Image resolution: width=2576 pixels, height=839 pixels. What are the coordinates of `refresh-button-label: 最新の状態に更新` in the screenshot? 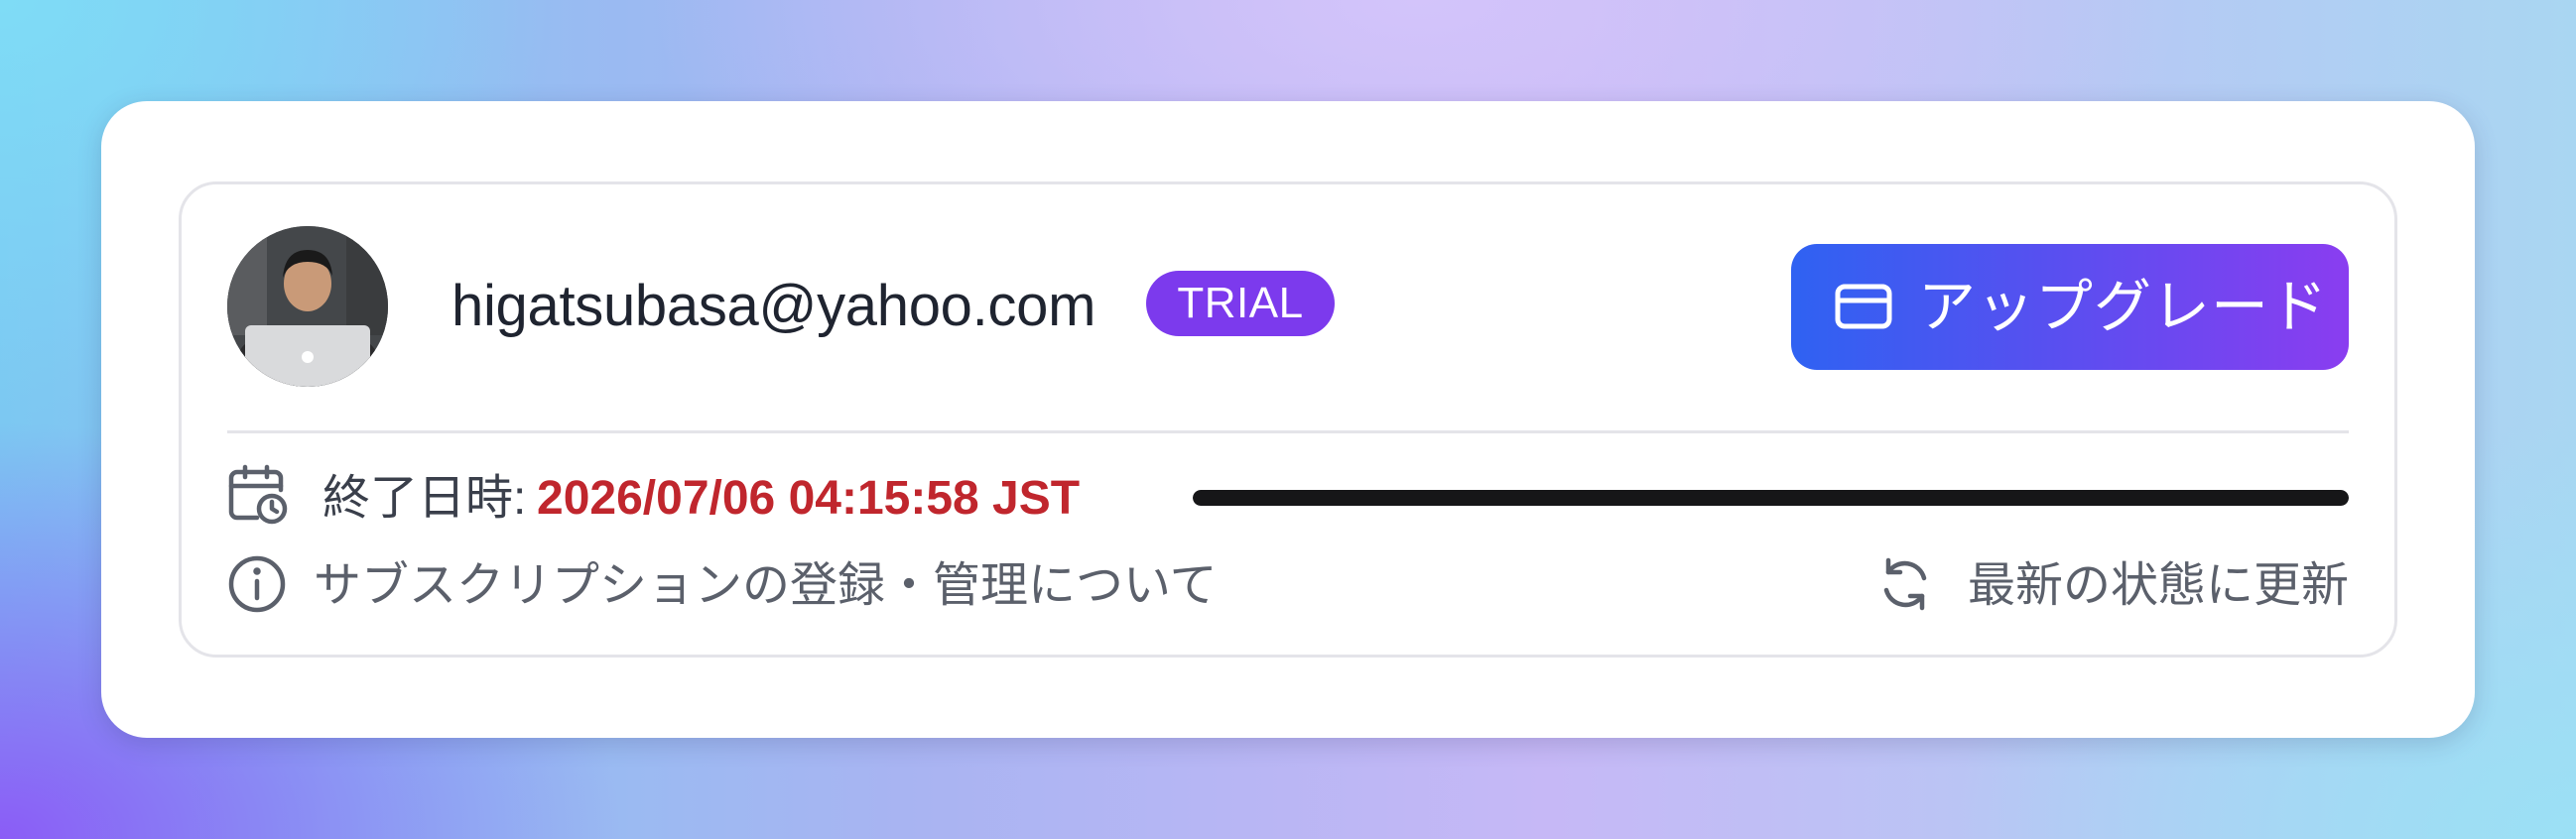 It's located at (2158, 585).